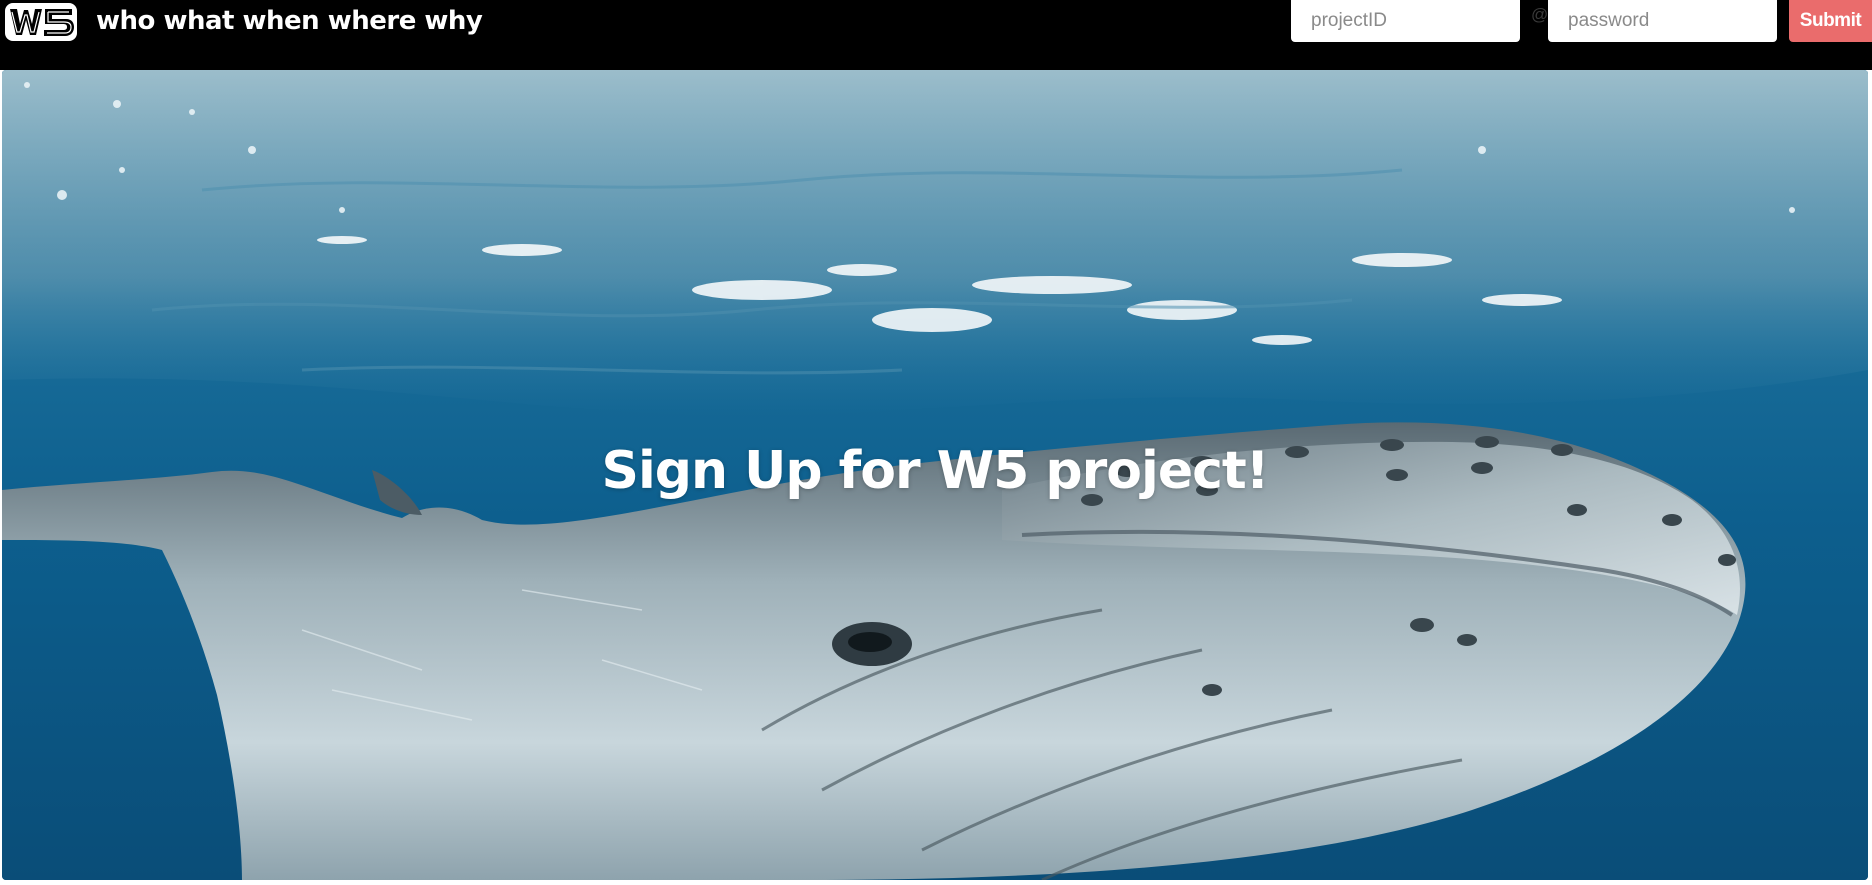 Image resolution: width=1872 pixels, height=885 pixels. I want to click on brand-title: who what when where why, so click(289, 21).